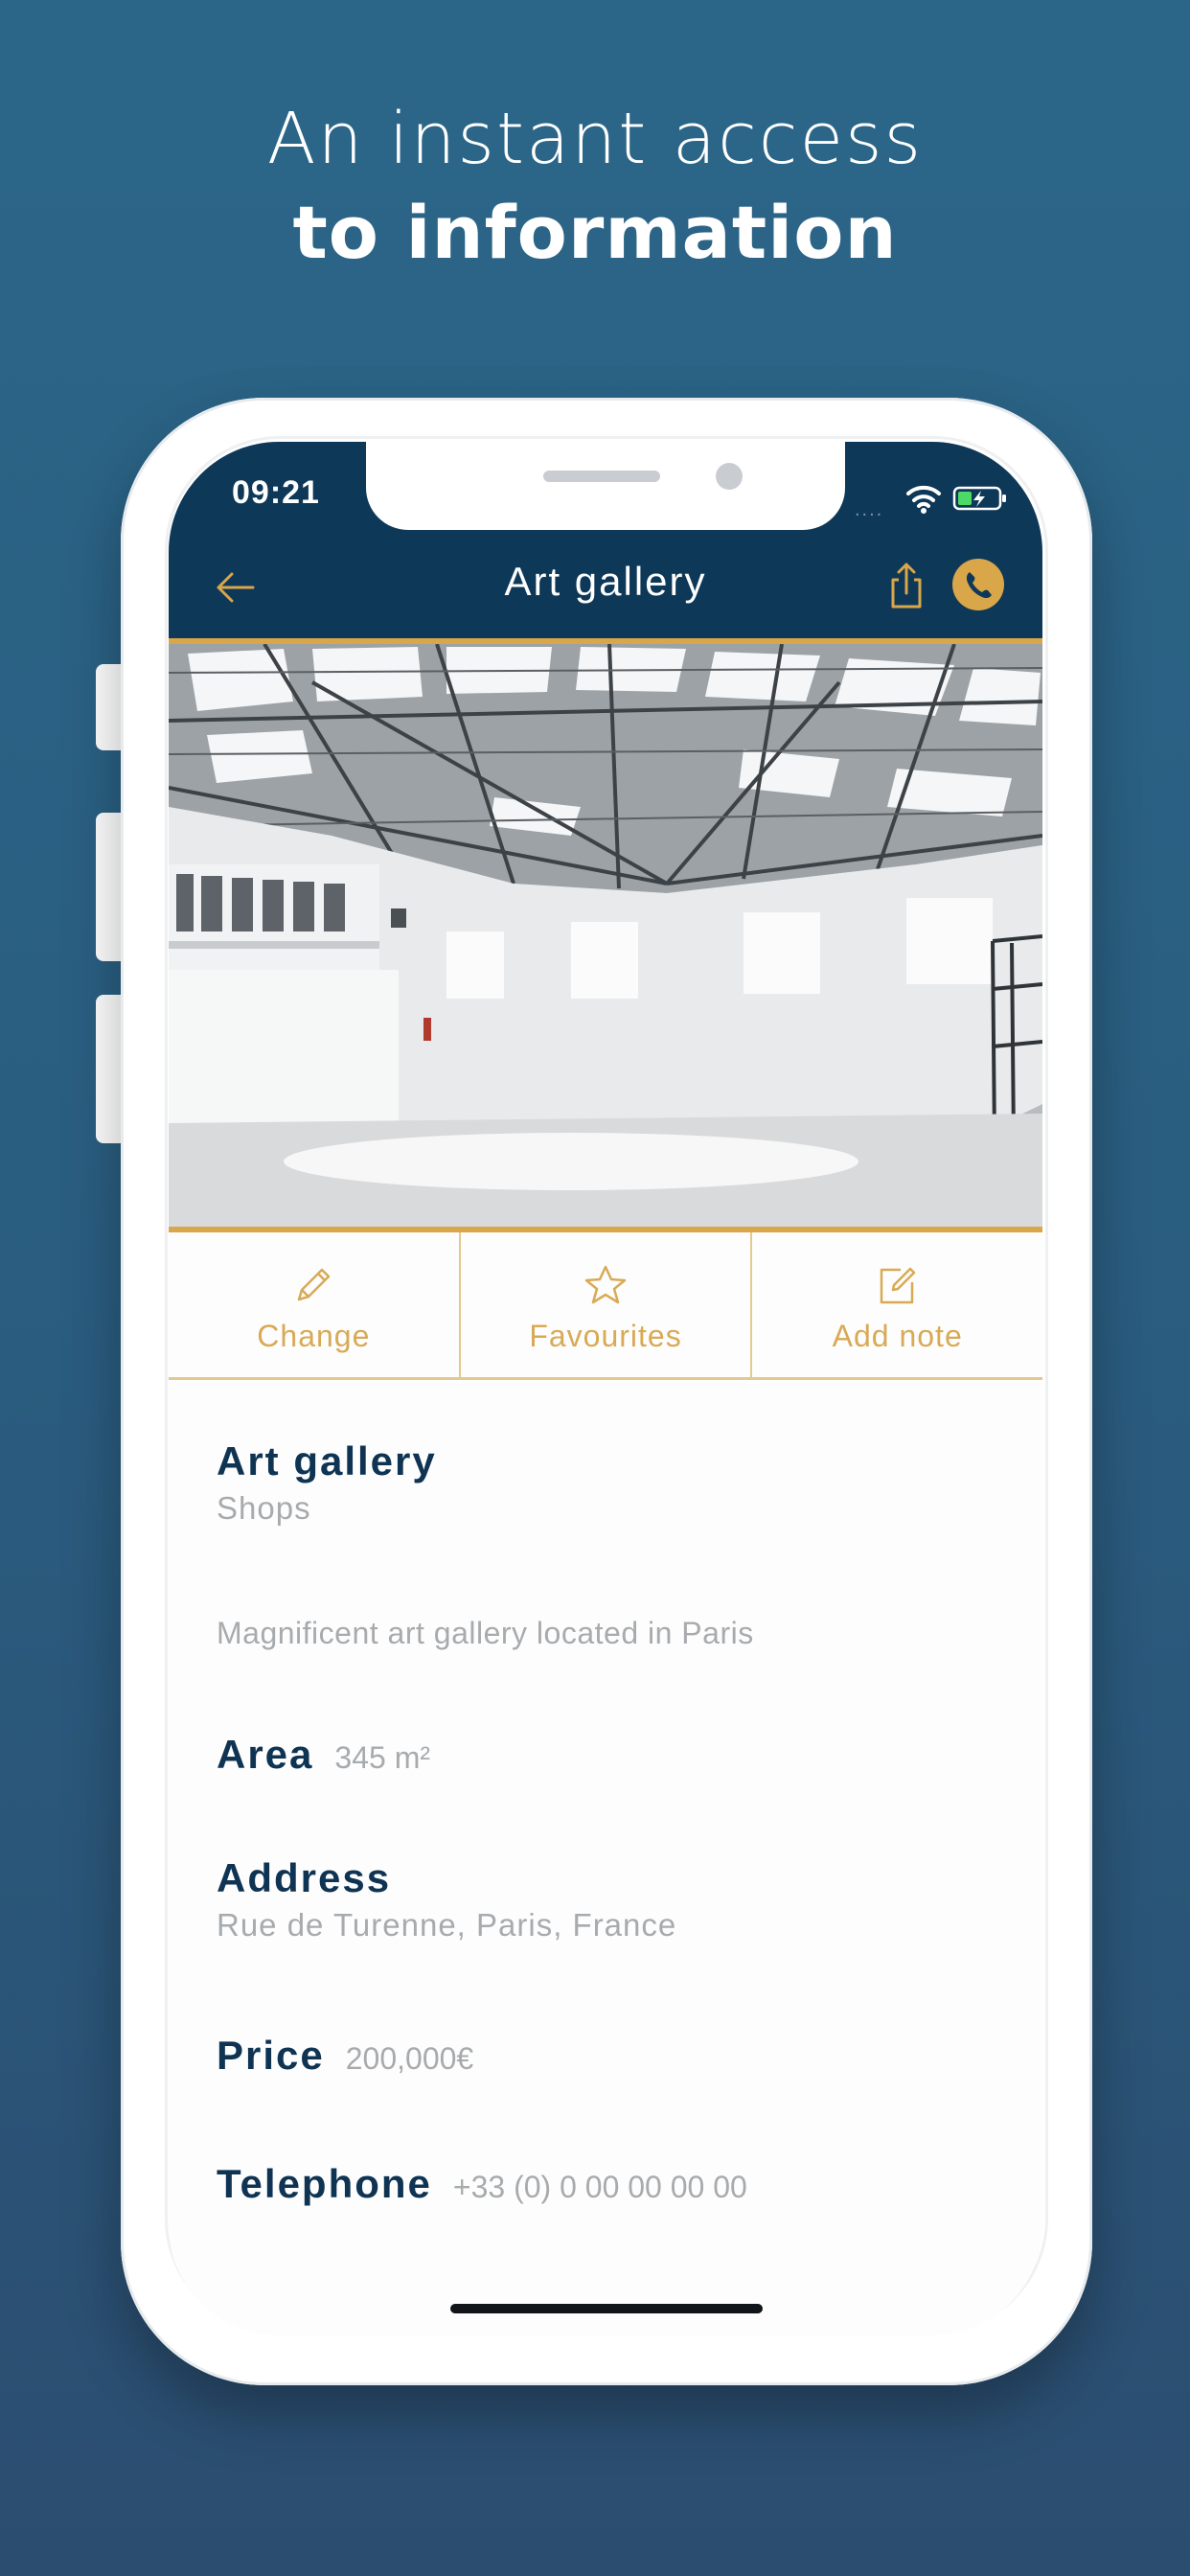 The width and height of the screenshot is (1190, 2576). Describe the element at coordinates (979, 498) in the screenshot. I see `battery-charging-icon` at that location.